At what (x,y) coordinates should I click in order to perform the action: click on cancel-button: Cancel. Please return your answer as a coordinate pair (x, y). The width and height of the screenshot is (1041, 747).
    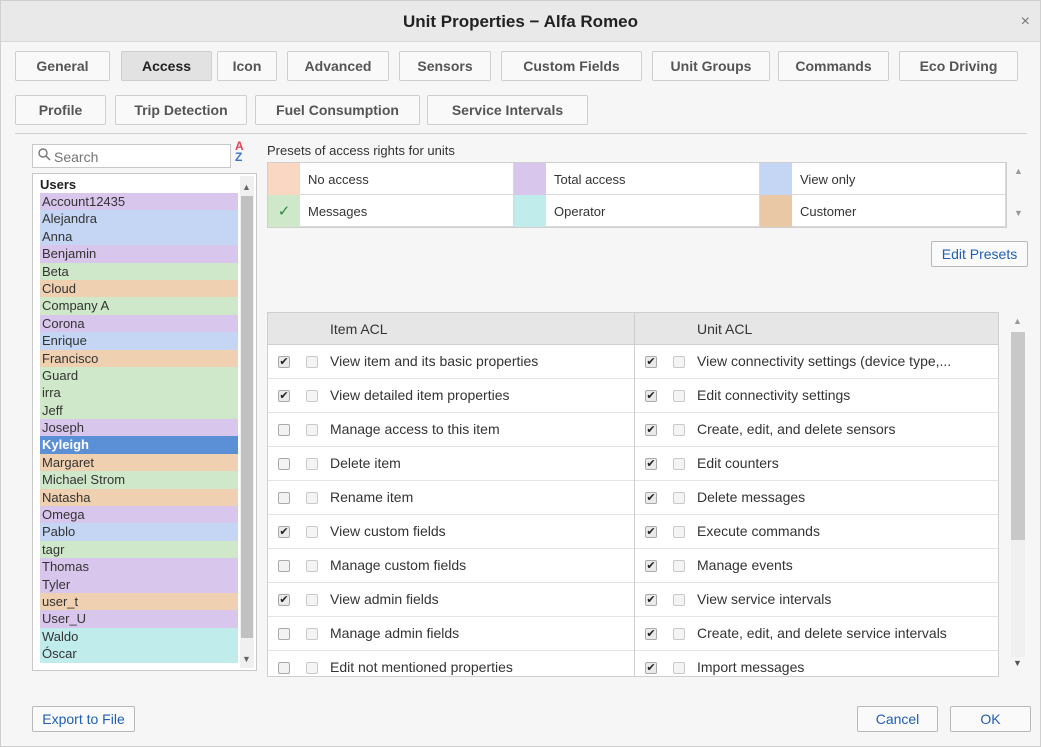
    Looking at the image, I should click on (897, 719).